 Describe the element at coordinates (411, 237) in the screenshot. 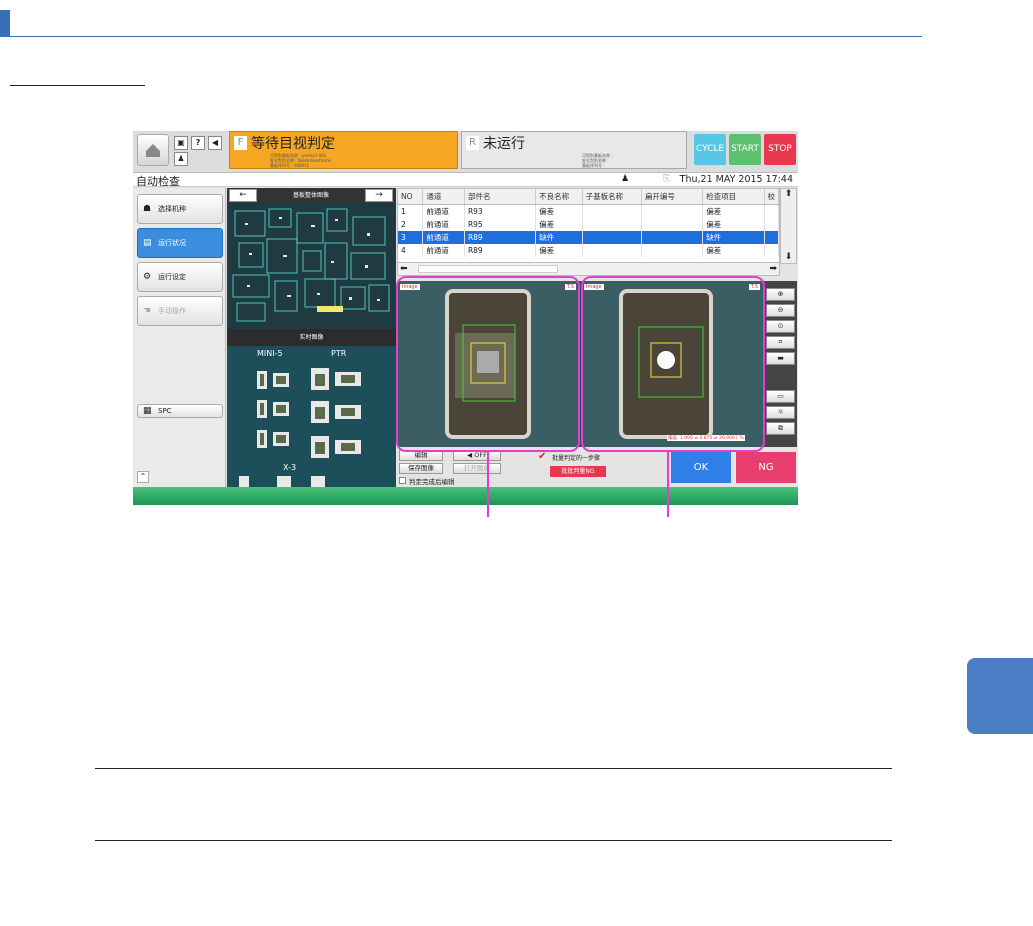

I see `table-cell: 3` at that location.